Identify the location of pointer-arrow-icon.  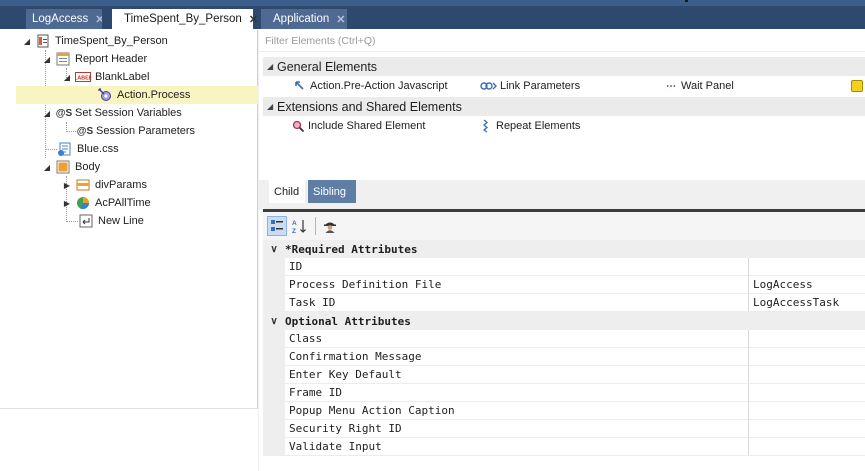
(300, 86).